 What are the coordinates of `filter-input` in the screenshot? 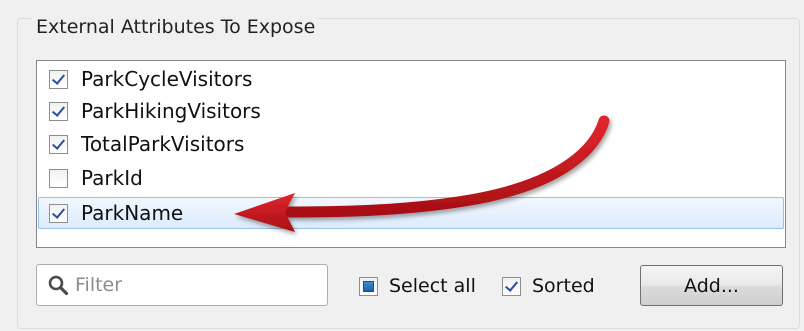 It's located at (190, 285).